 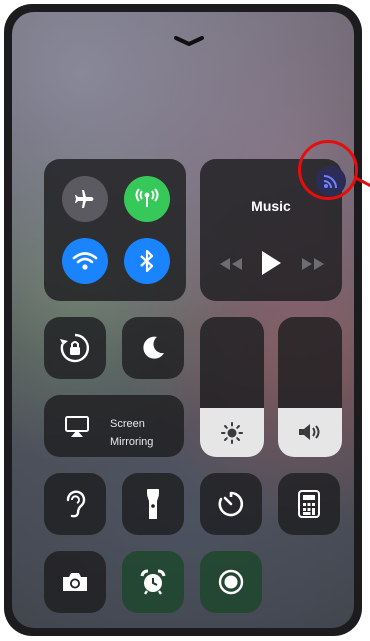 I want to click on bluetooth-icon, so click(x=147, y=261).